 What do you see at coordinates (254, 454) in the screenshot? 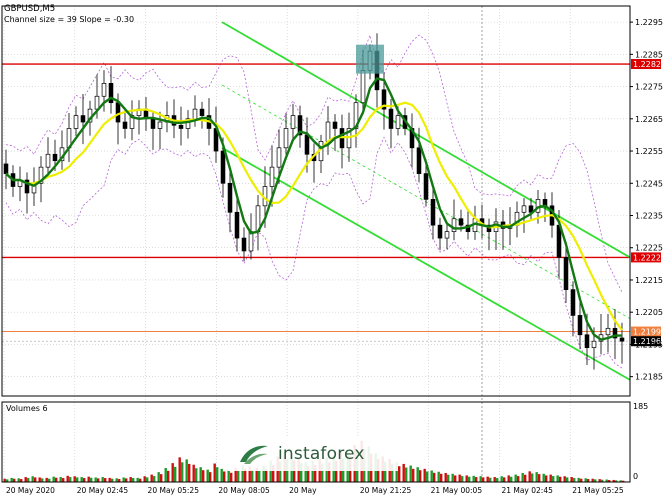
I see `instaforex-logo-icon` at bounding box center [254, 454].